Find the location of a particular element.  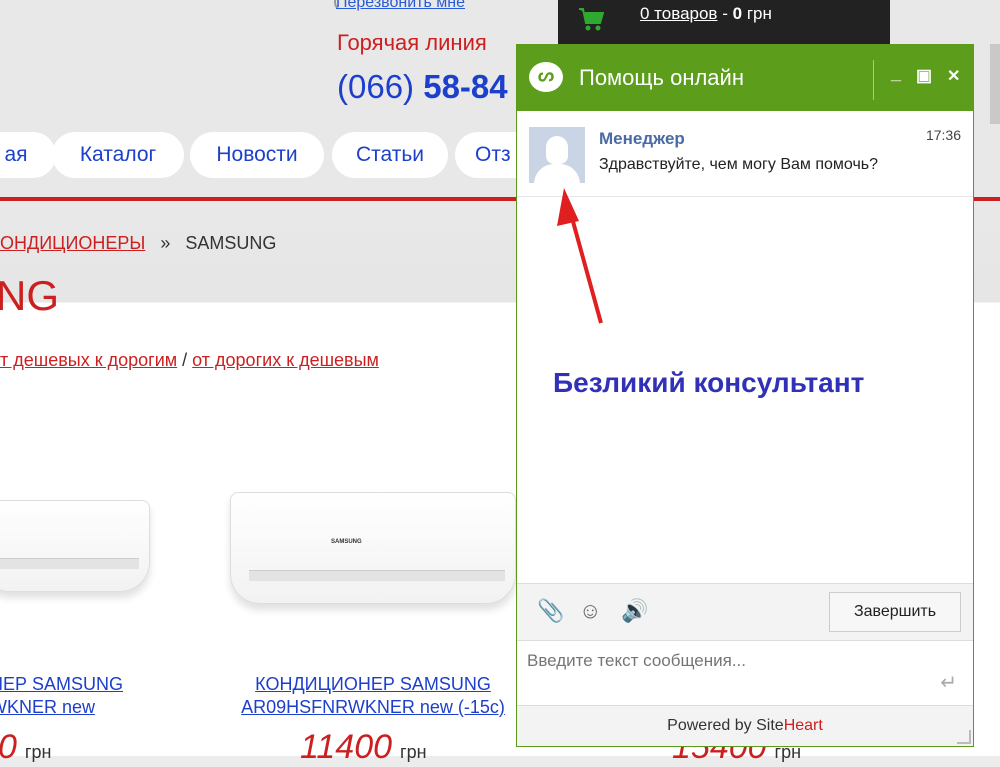

page-title: NG is located at coordinates (29, 295).